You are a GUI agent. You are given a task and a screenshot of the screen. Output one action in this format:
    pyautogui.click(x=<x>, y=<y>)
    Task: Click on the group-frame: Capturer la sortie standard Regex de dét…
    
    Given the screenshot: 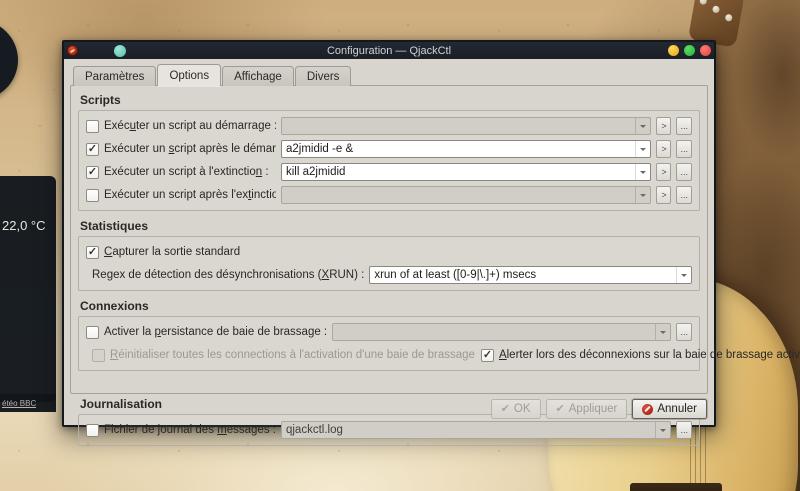 What is the action you would take?
    pyautogui.click(x=389, y=263)
    